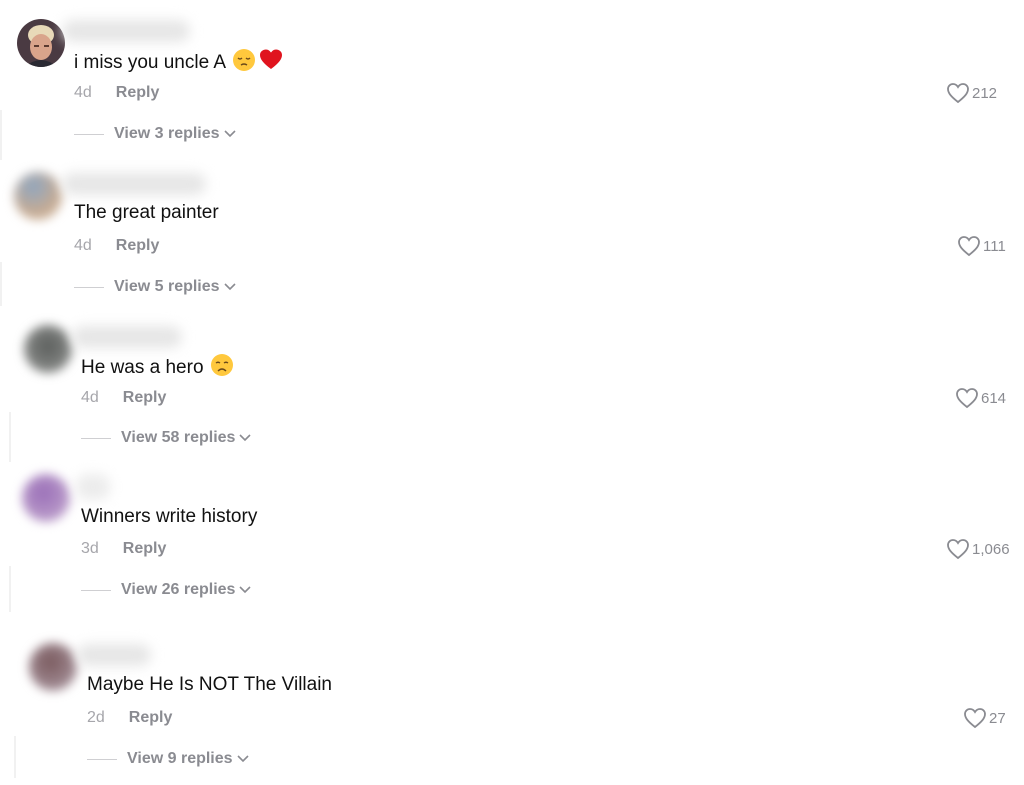 The height and width of the screenshot is (785, 1024). Describe the element at coordinates (166, 438) in the screenshot. I see `view-replies-button: View 58 replies` at that location.